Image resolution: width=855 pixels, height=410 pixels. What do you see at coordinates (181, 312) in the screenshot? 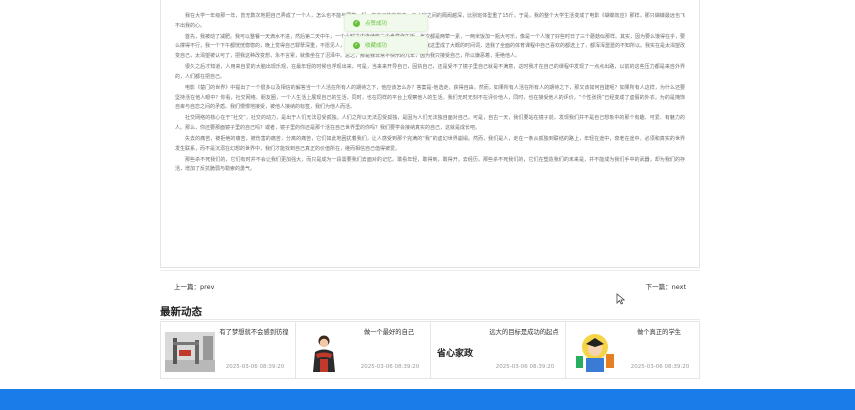
I see `latest-news-title: 最新动态` at bounding box center [181, 312].